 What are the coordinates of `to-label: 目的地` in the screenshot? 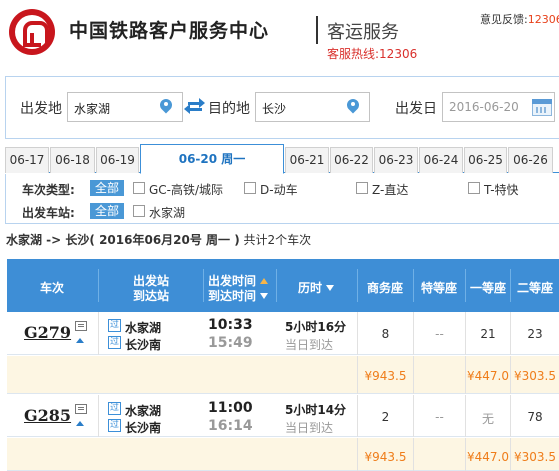 It's located at (229, 109).